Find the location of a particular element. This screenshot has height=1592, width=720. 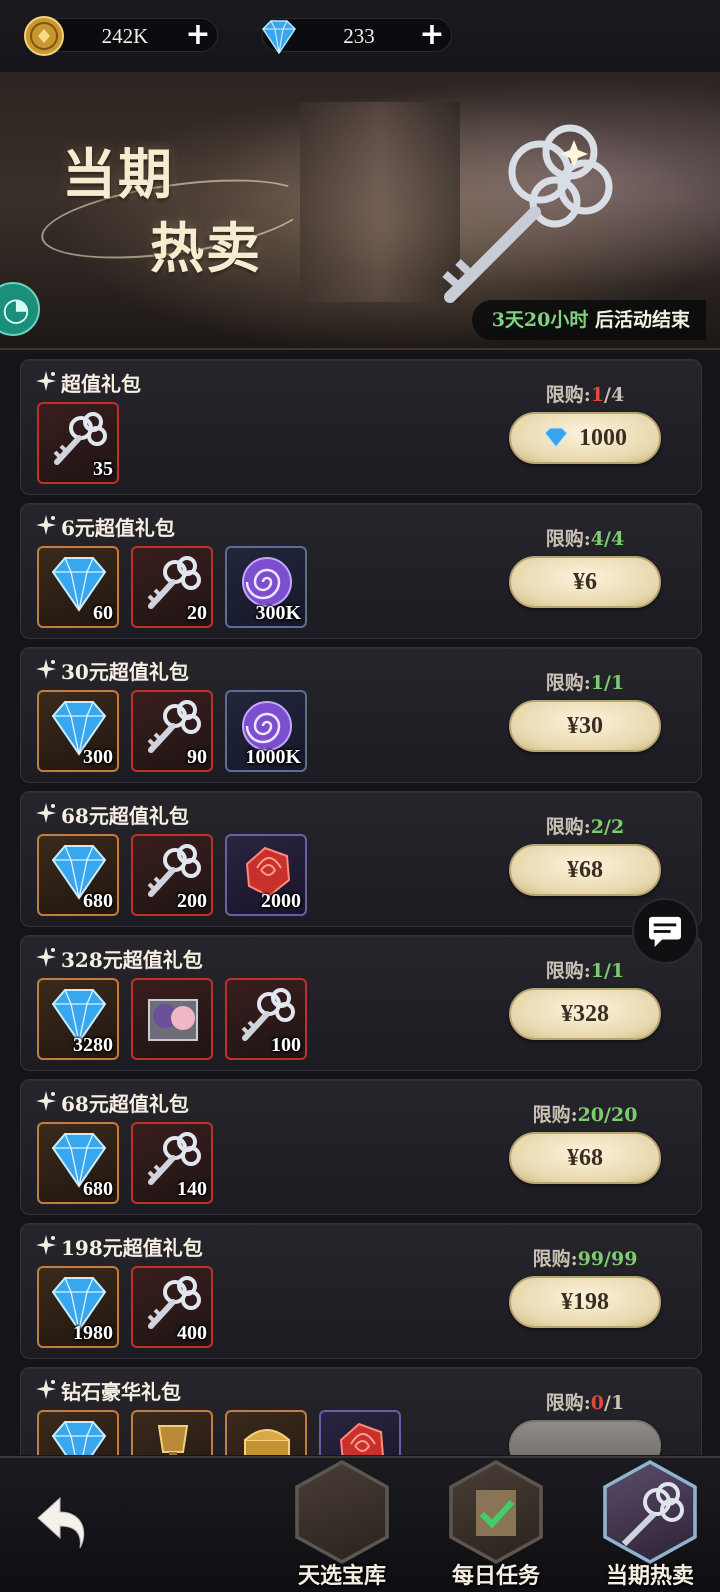

side-tab-icon: ◔ is located at coordinates (16, 309).